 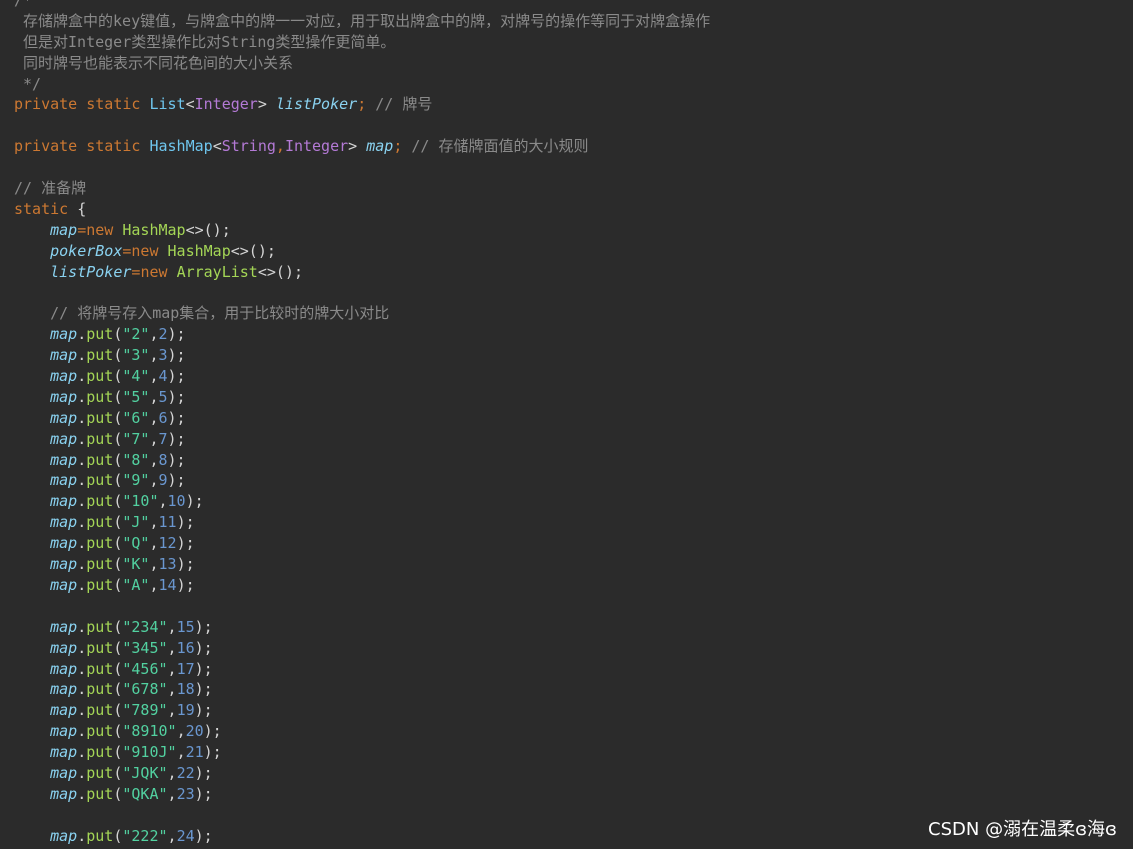 What do you see at coordinates (398, 146) in the screenshot?
I see `semicolon: ;` at bounding box center [398, 146].